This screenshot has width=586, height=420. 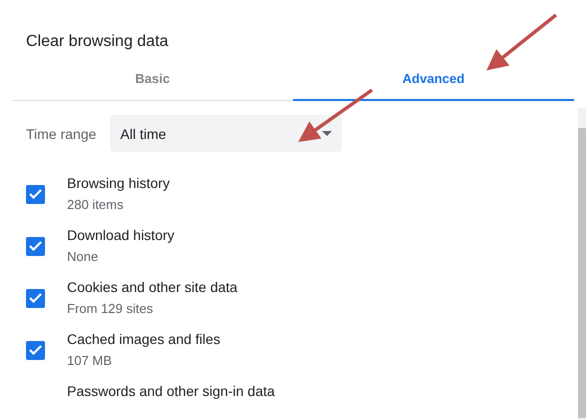 I want to click on item-detail: None, so click(x=83, y=257).